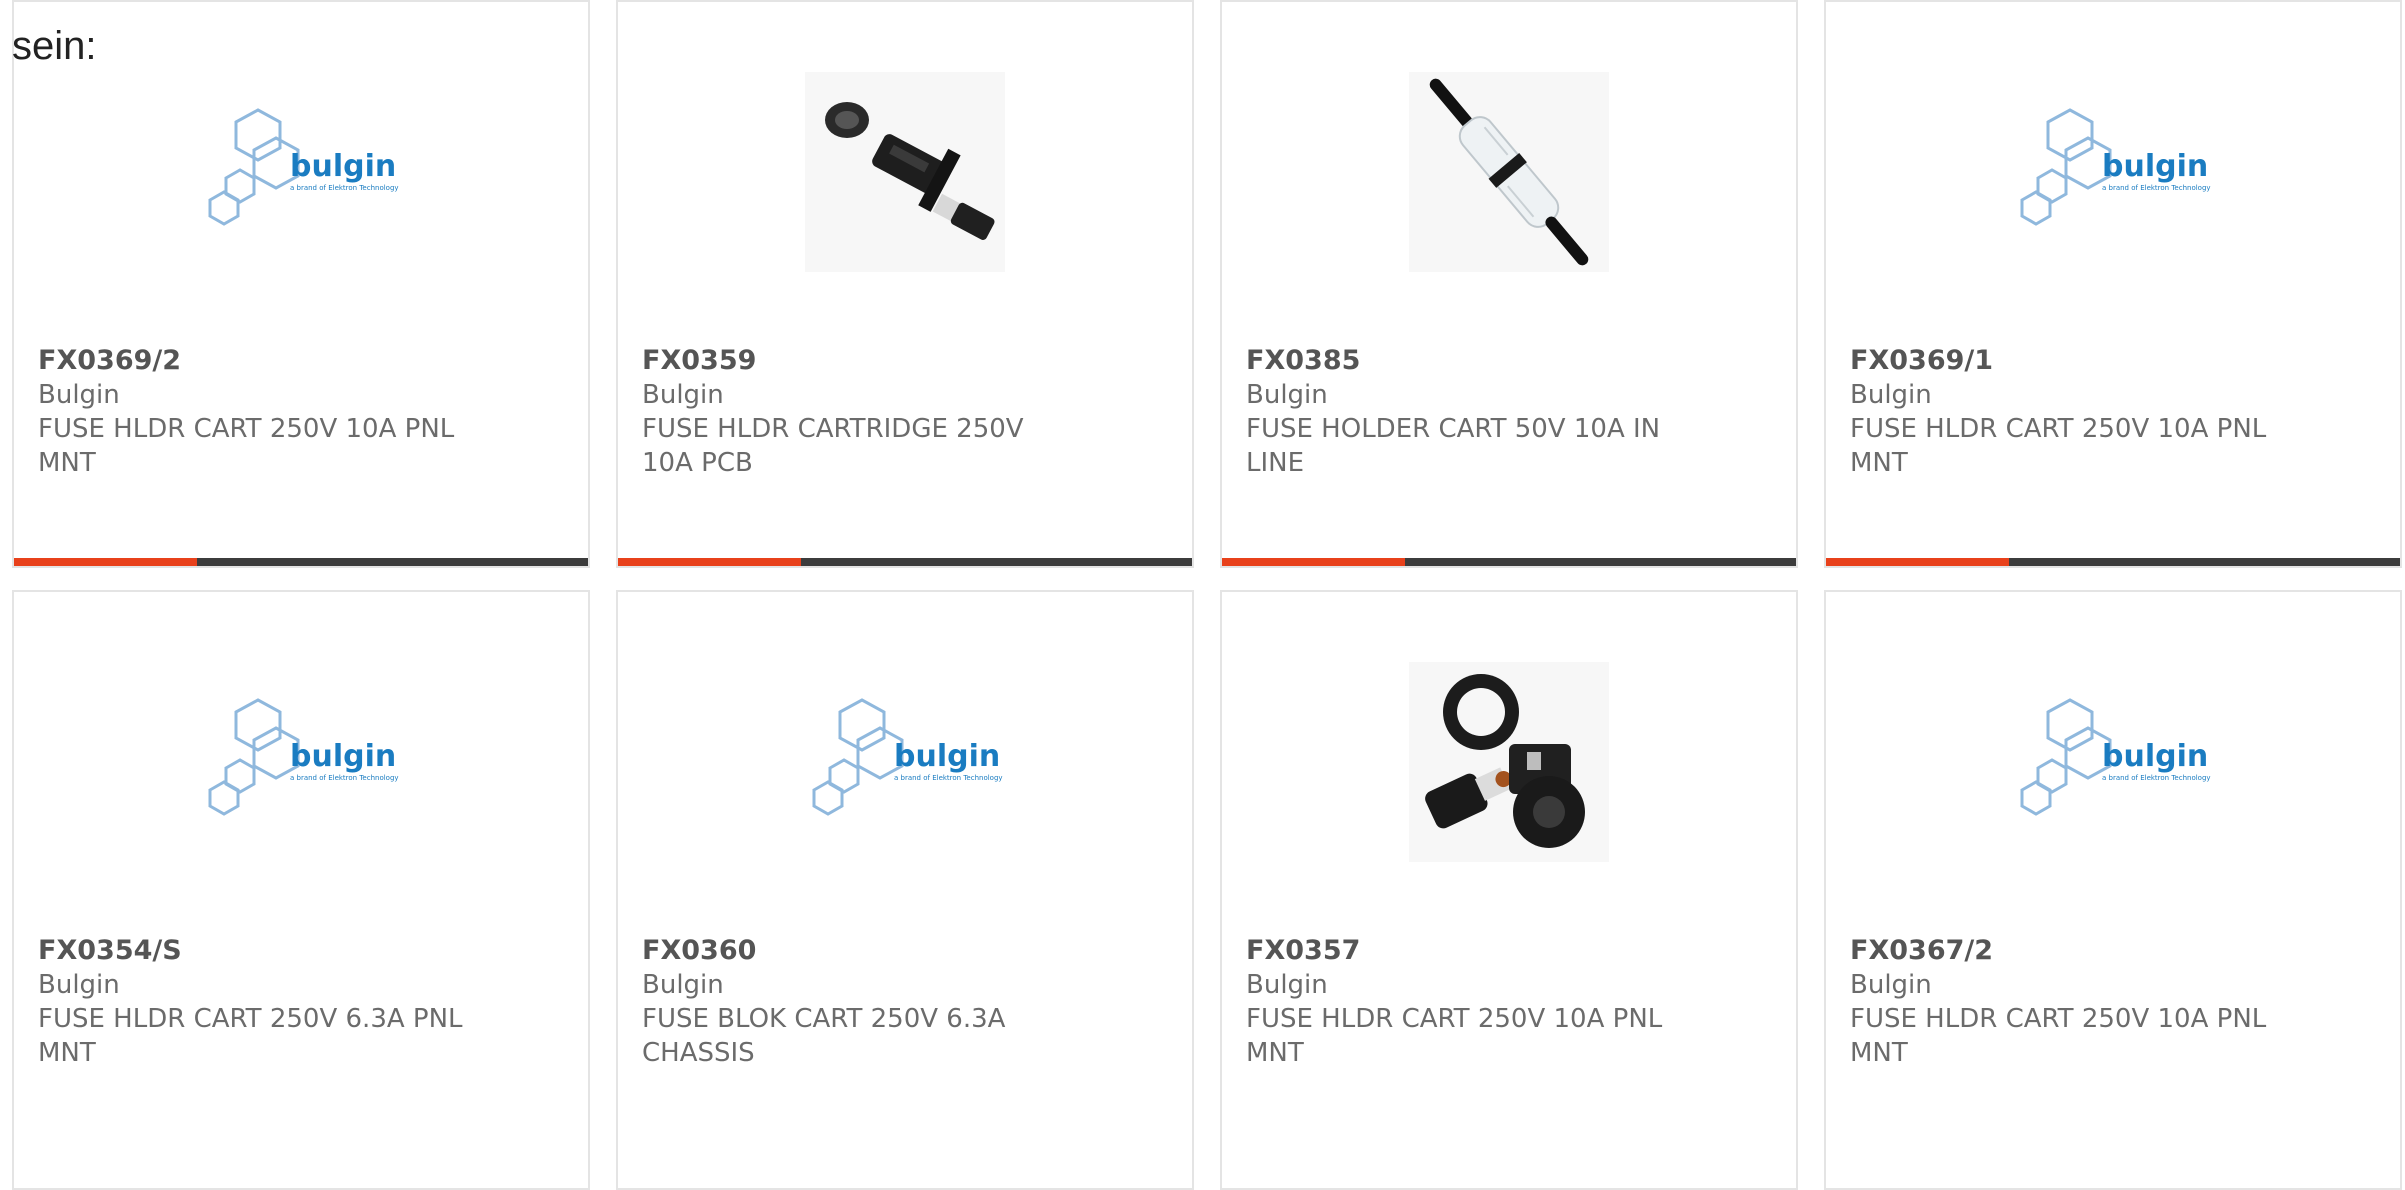  What do you see at coordinates (2070, 951) in the screenshot?
I see `part-number: FX0367/2` at bounding box center [2070, 951].